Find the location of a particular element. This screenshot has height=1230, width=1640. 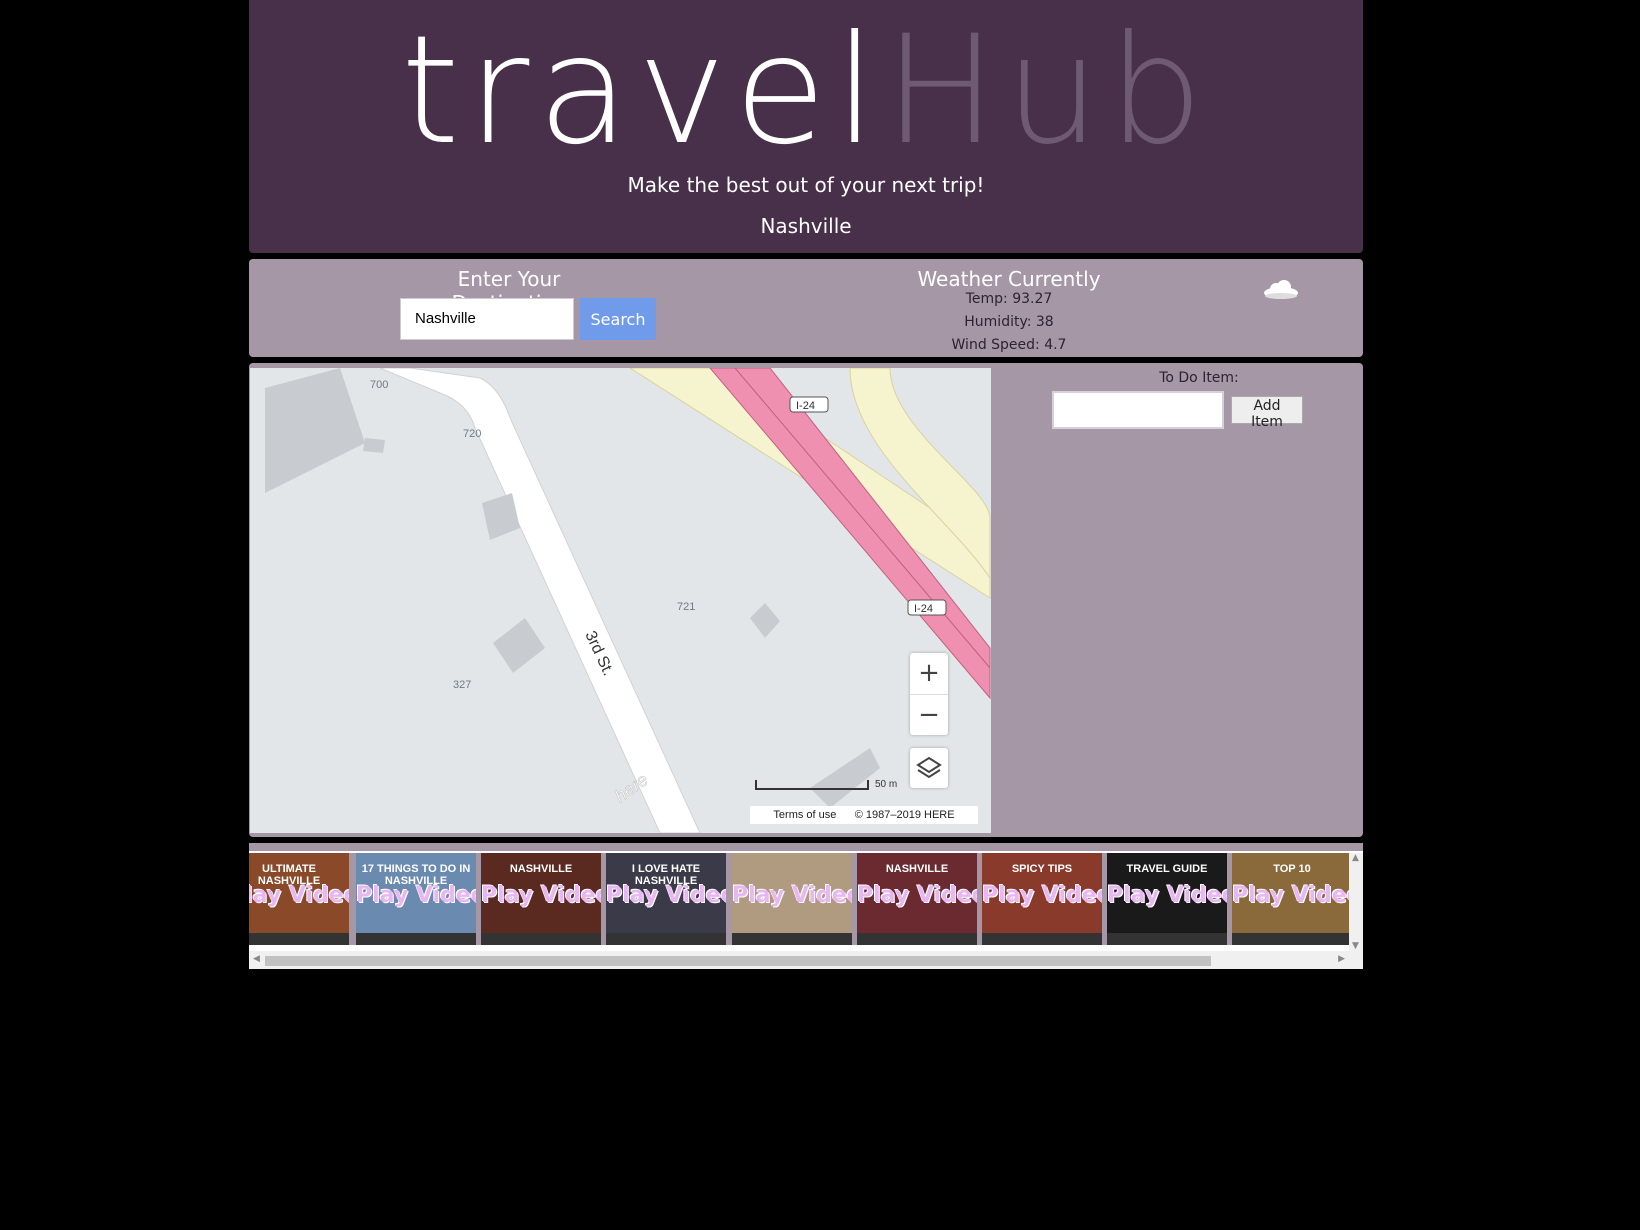

horizontal-scrollbar: ◀ ▶ is located at coordinates (806, 960).